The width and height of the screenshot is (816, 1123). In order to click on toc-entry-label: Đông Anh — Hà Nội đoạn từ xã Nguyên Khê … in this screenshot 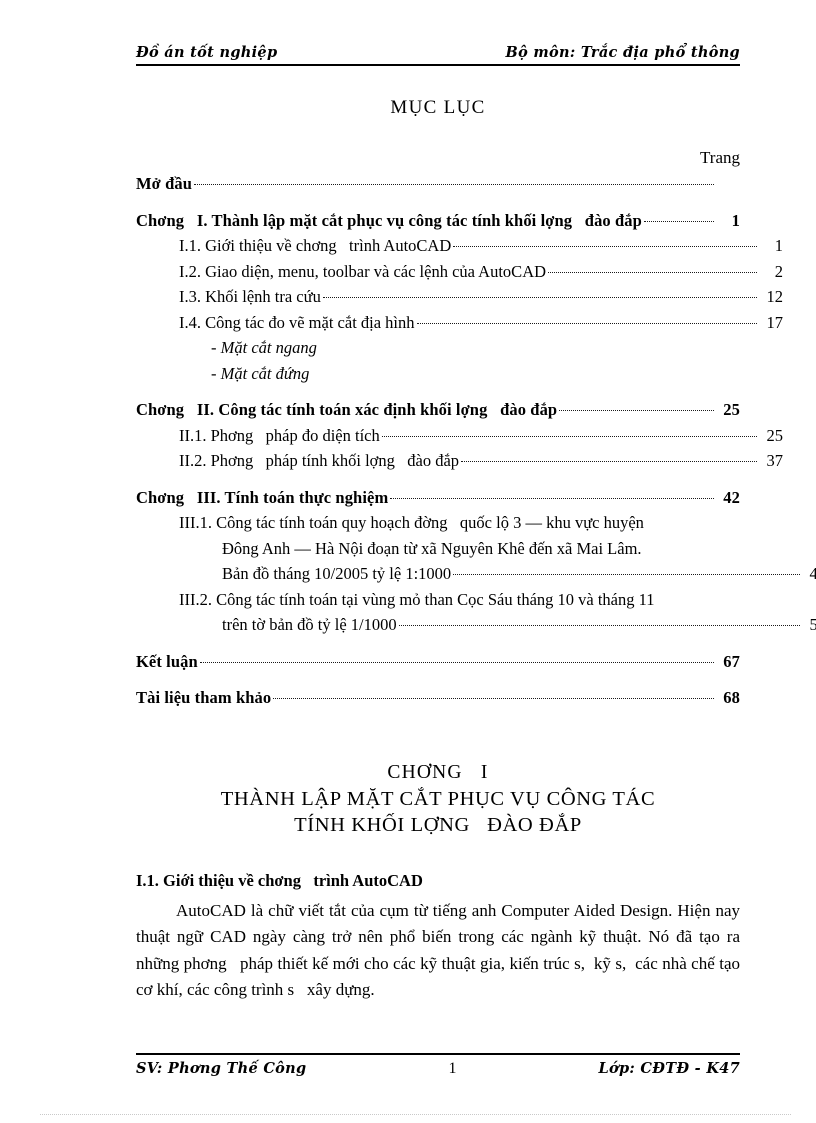, I will do `click(432, 548)`.